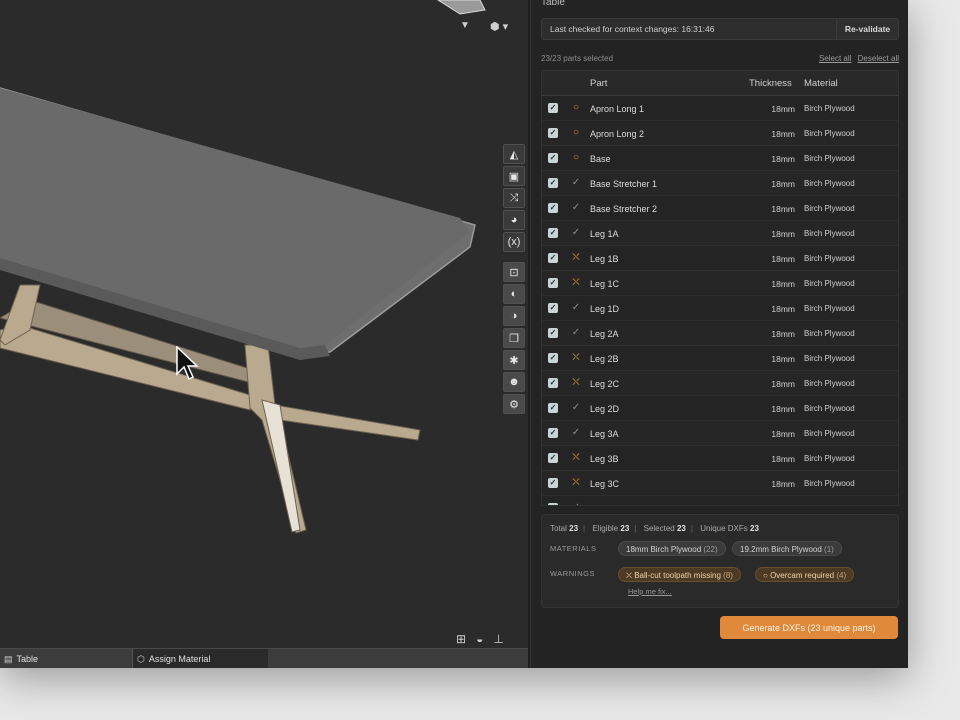  What do you see at coordinates (465, 25) in the screenshot?
I see `view-menu-caret-icon: ▼` at bounding box center [465, 25].